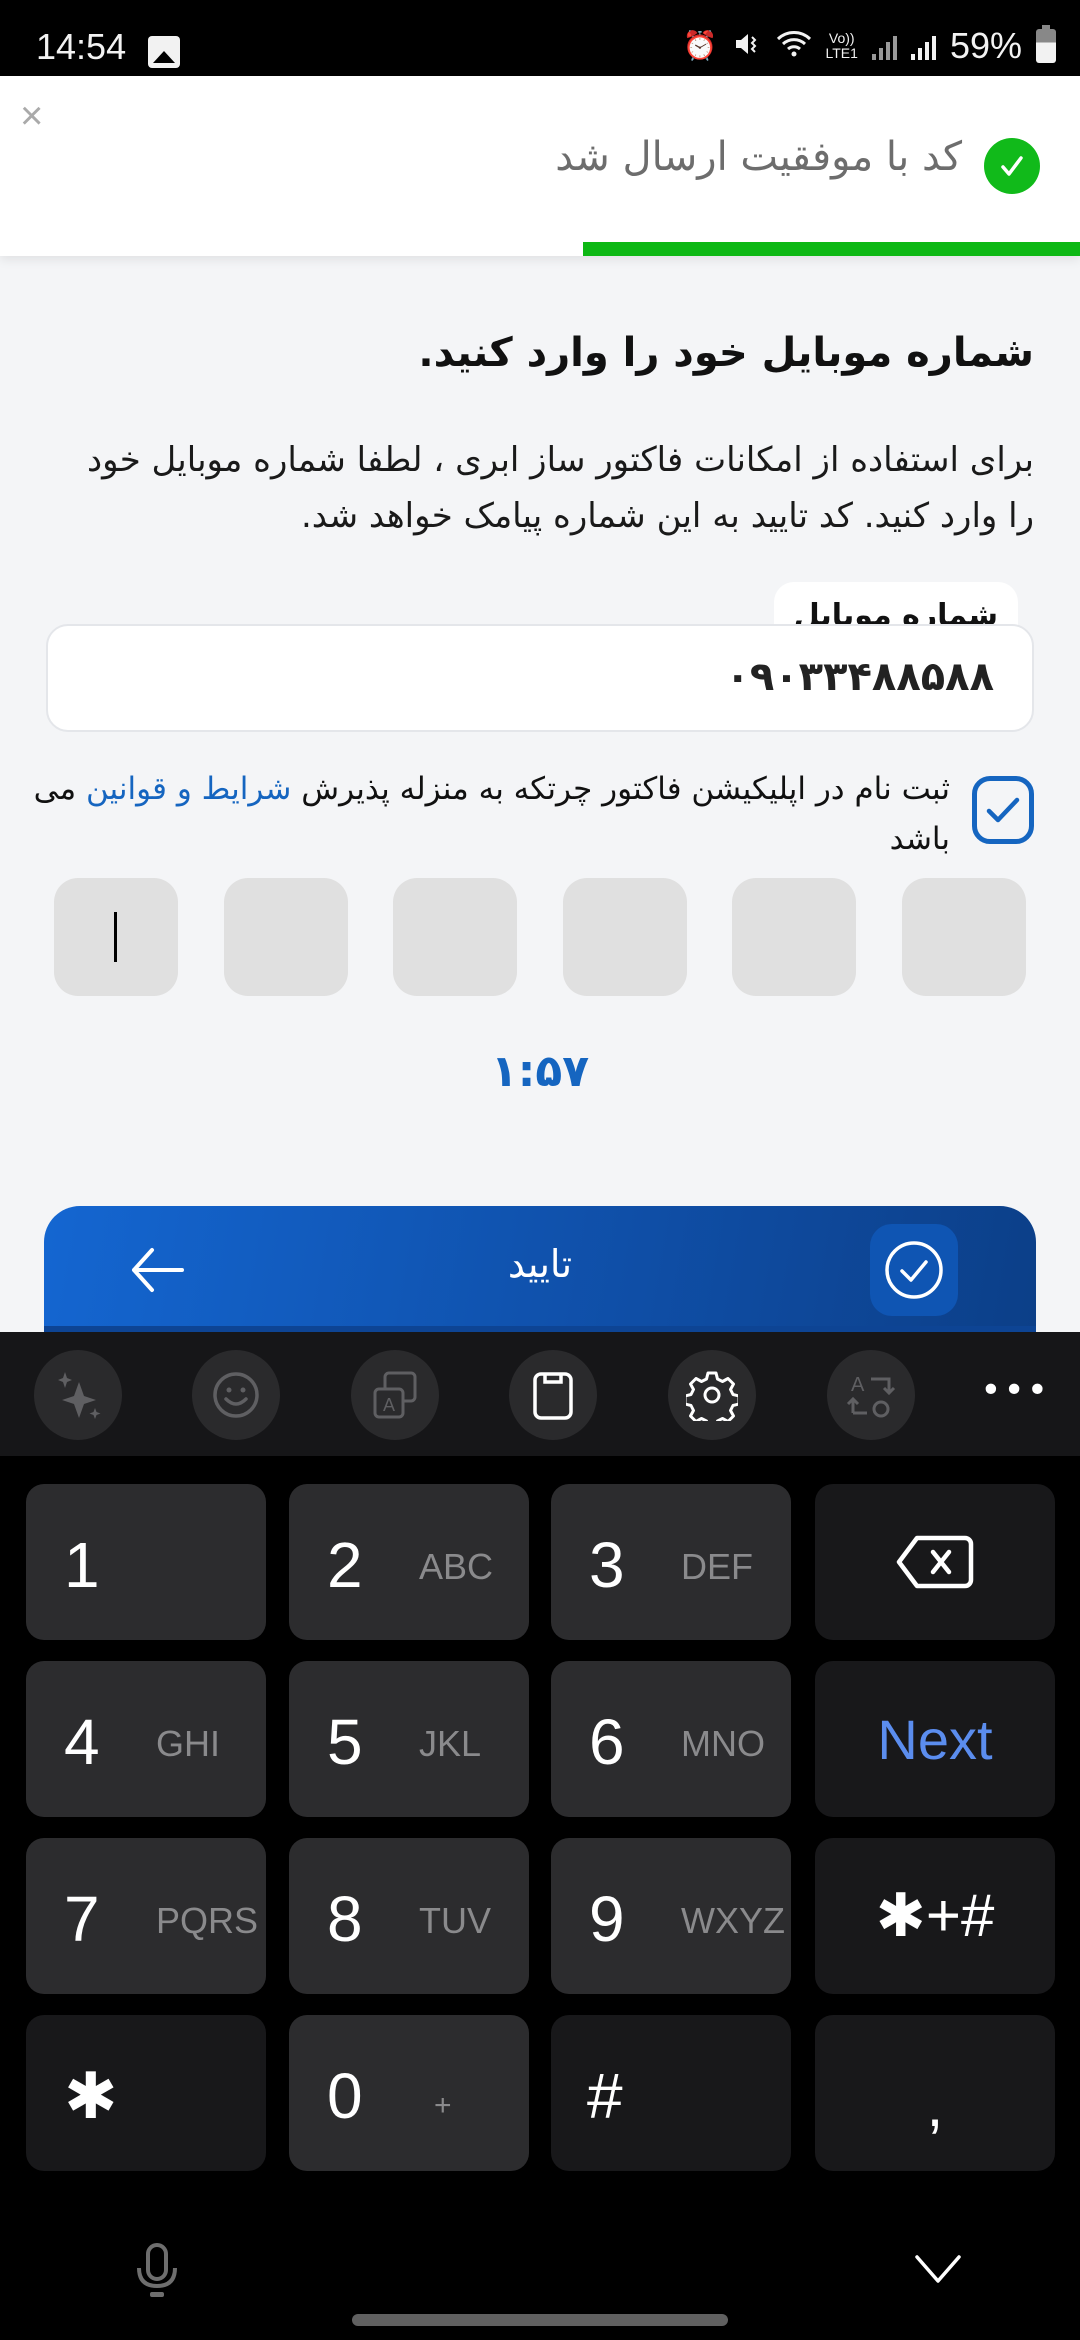  I want to click on key-letters: WXYZ, so click(733, 1920).